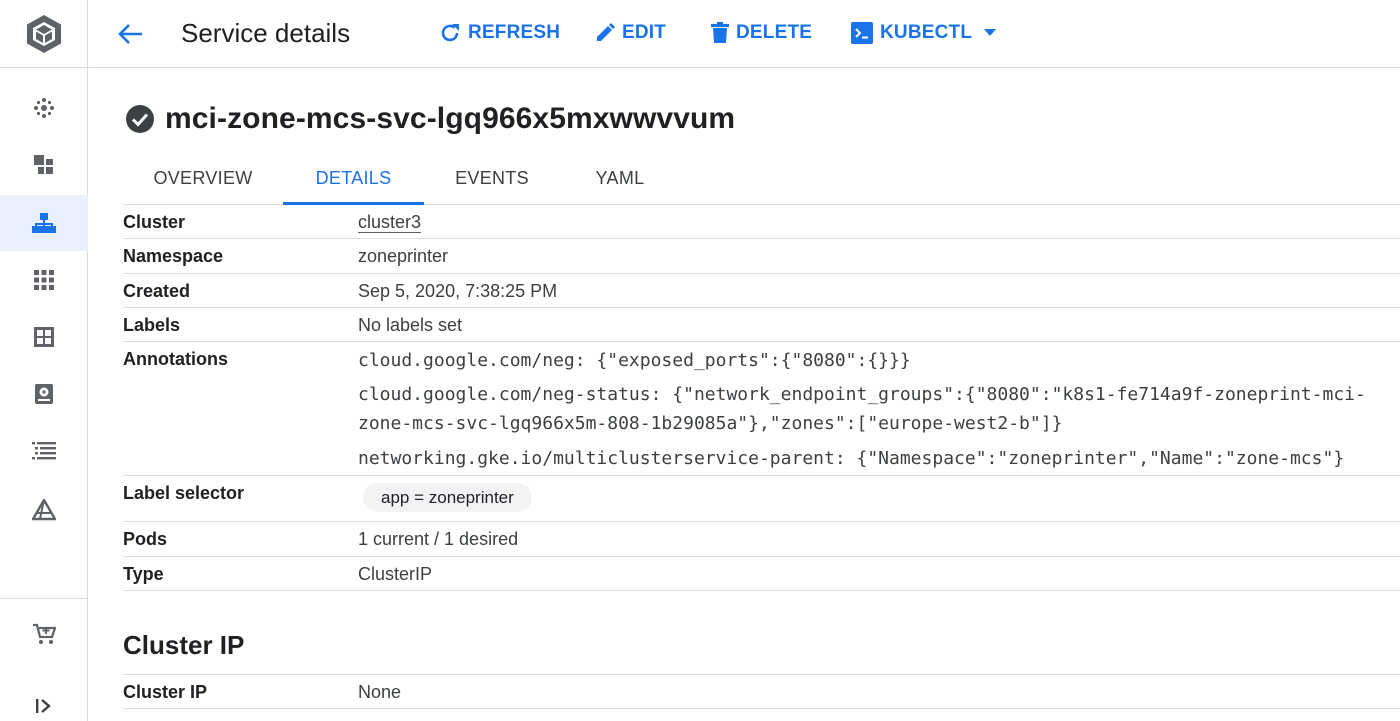  Describe the element at coordinates (184, 645) in the screenshot. I see `cluster-ip-section-title: Cluster IP` at that location.